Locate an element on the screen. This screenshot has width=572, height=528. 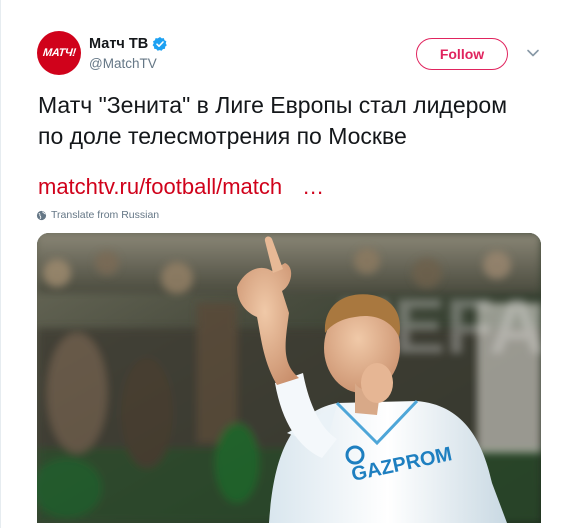
avatar-logo-text: МАТЧ! is located at coordinates (59, 53).